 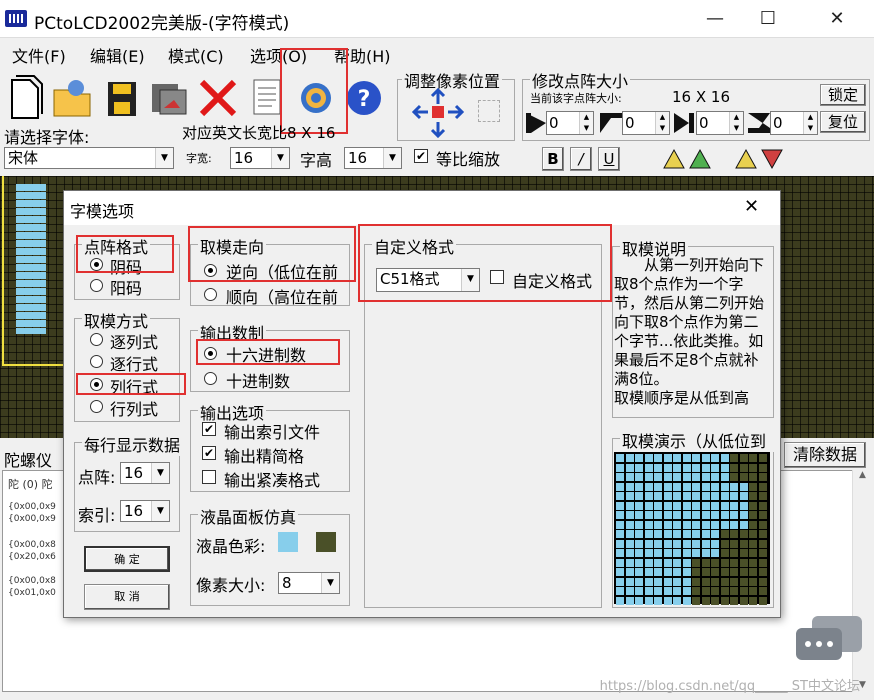 What do you see at coordinates (168, 97) in the screenshot?
I see `save-as-button` at bounding box center [168, 97].